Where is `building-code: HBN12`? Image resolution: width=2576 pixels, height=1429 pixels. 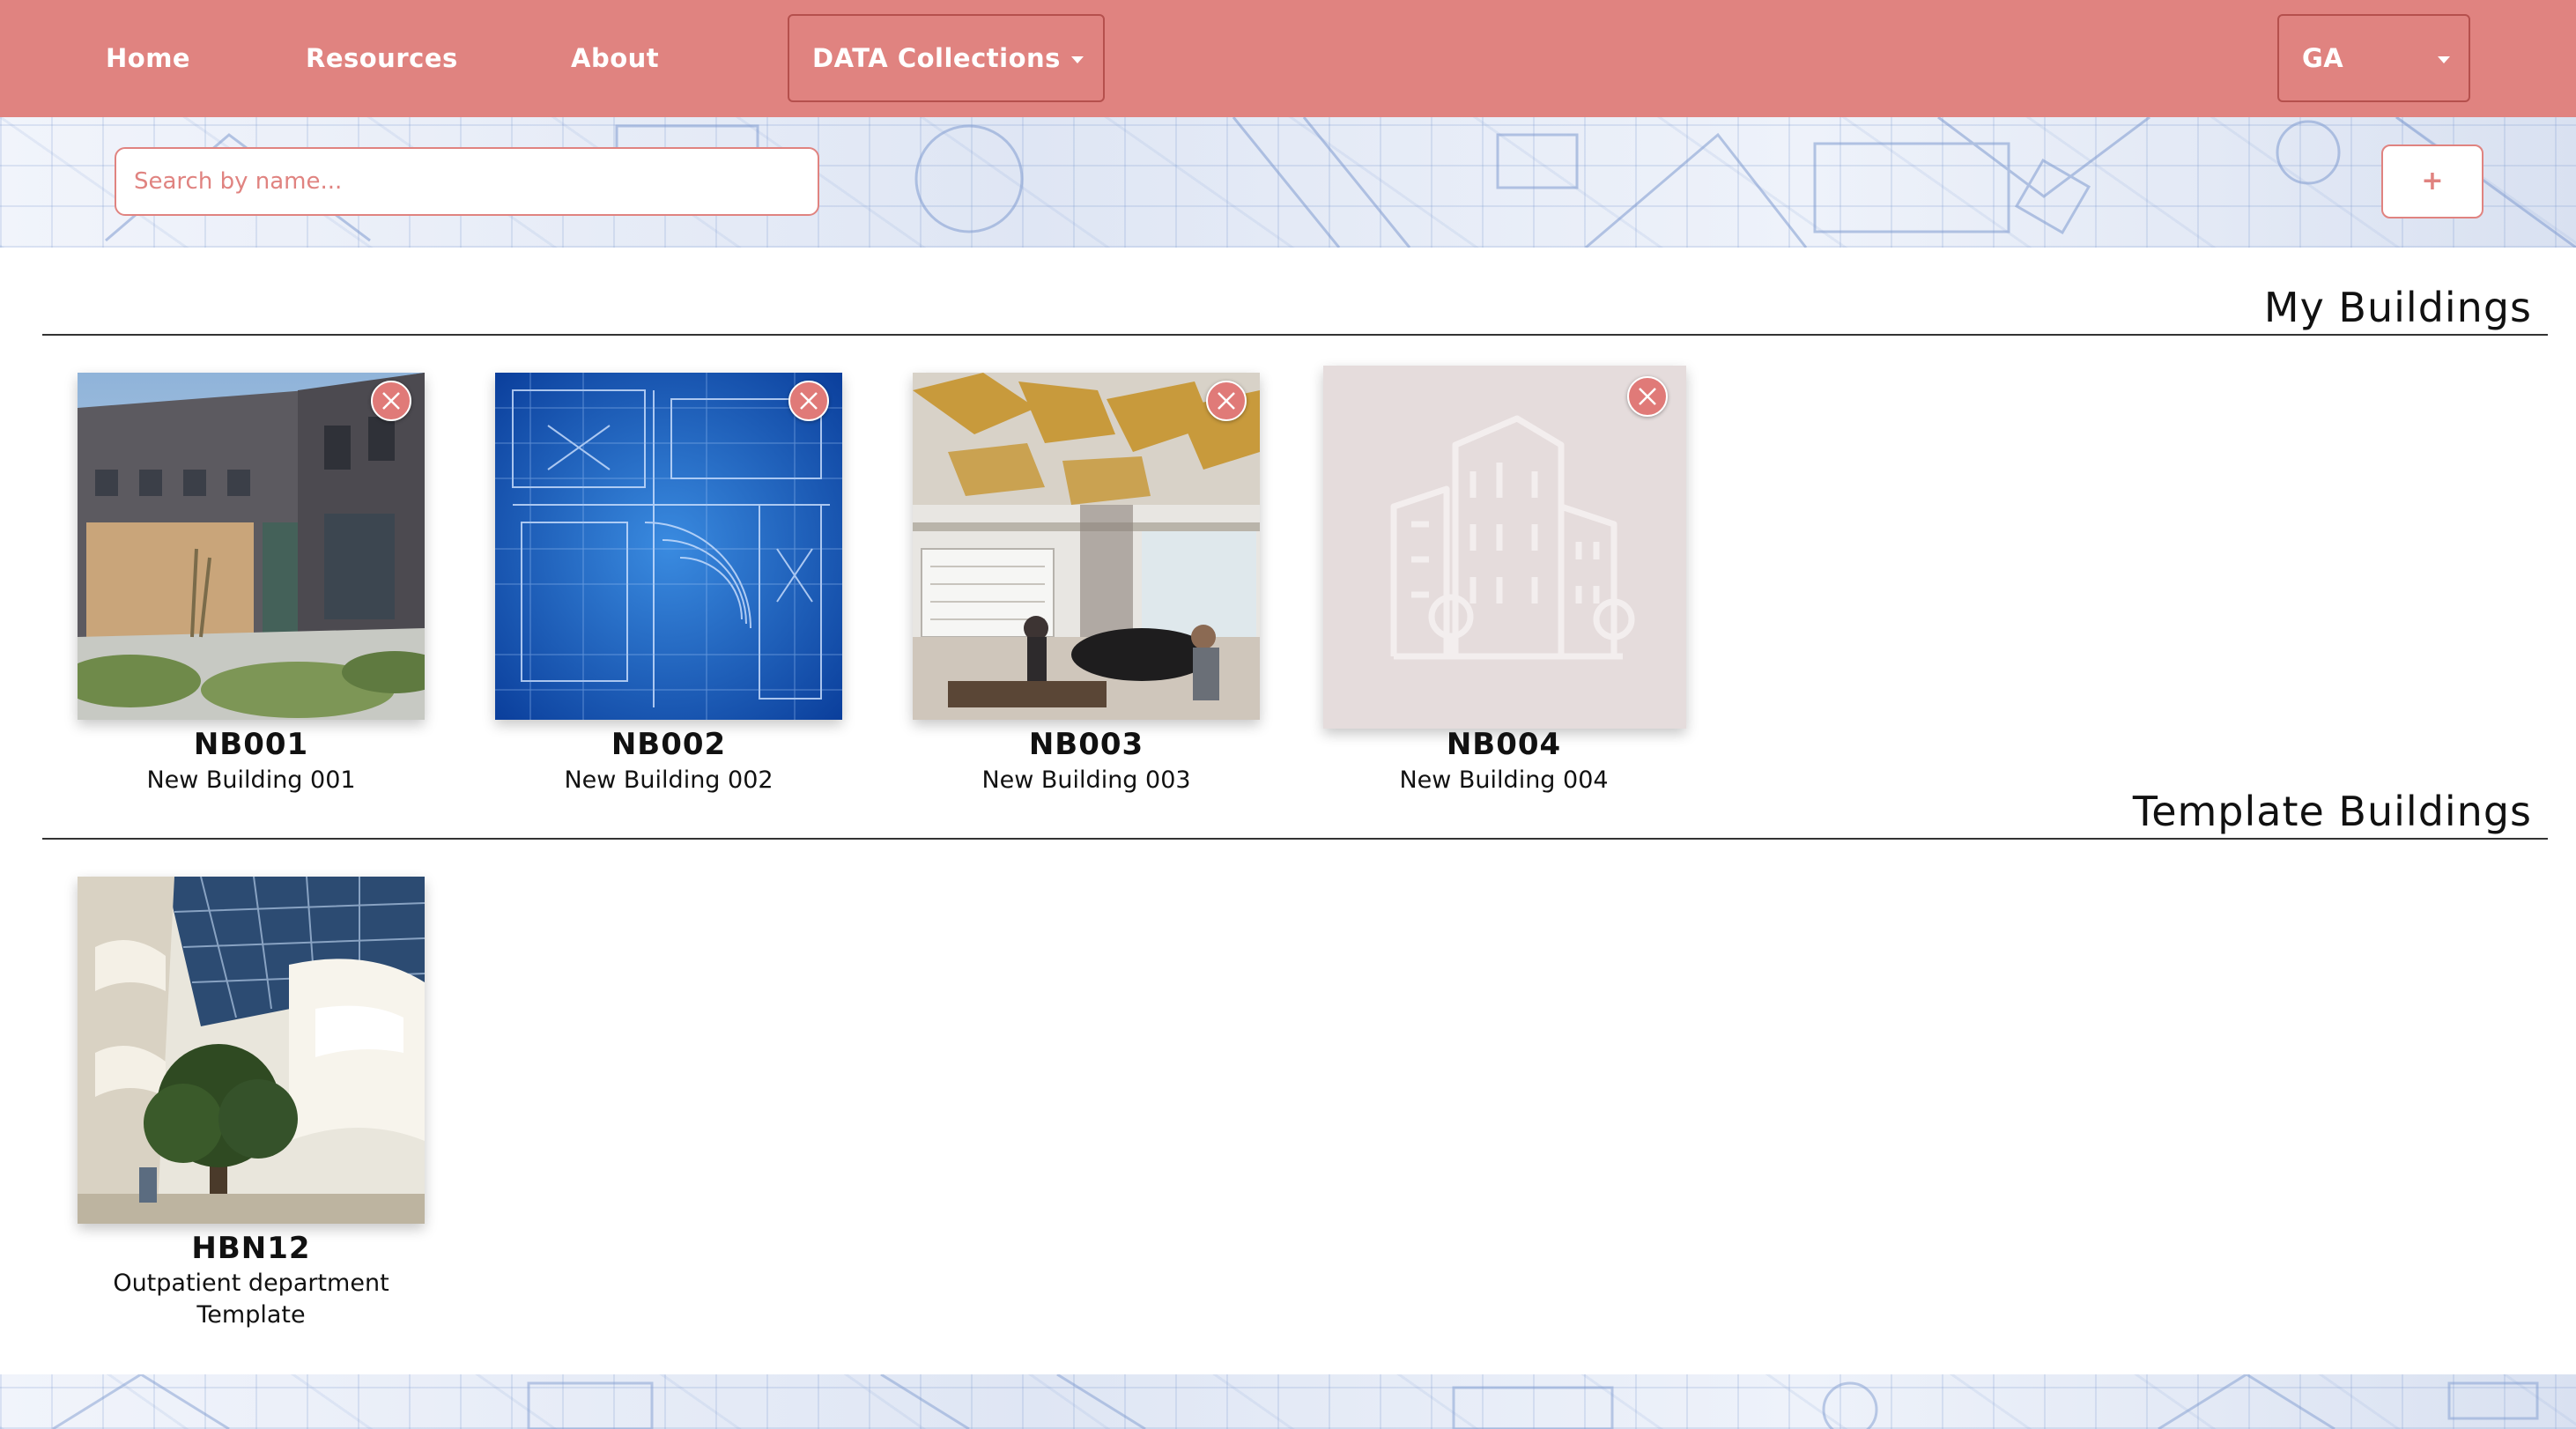 building-code: HBN12 is located at coordinates (251, 1248).